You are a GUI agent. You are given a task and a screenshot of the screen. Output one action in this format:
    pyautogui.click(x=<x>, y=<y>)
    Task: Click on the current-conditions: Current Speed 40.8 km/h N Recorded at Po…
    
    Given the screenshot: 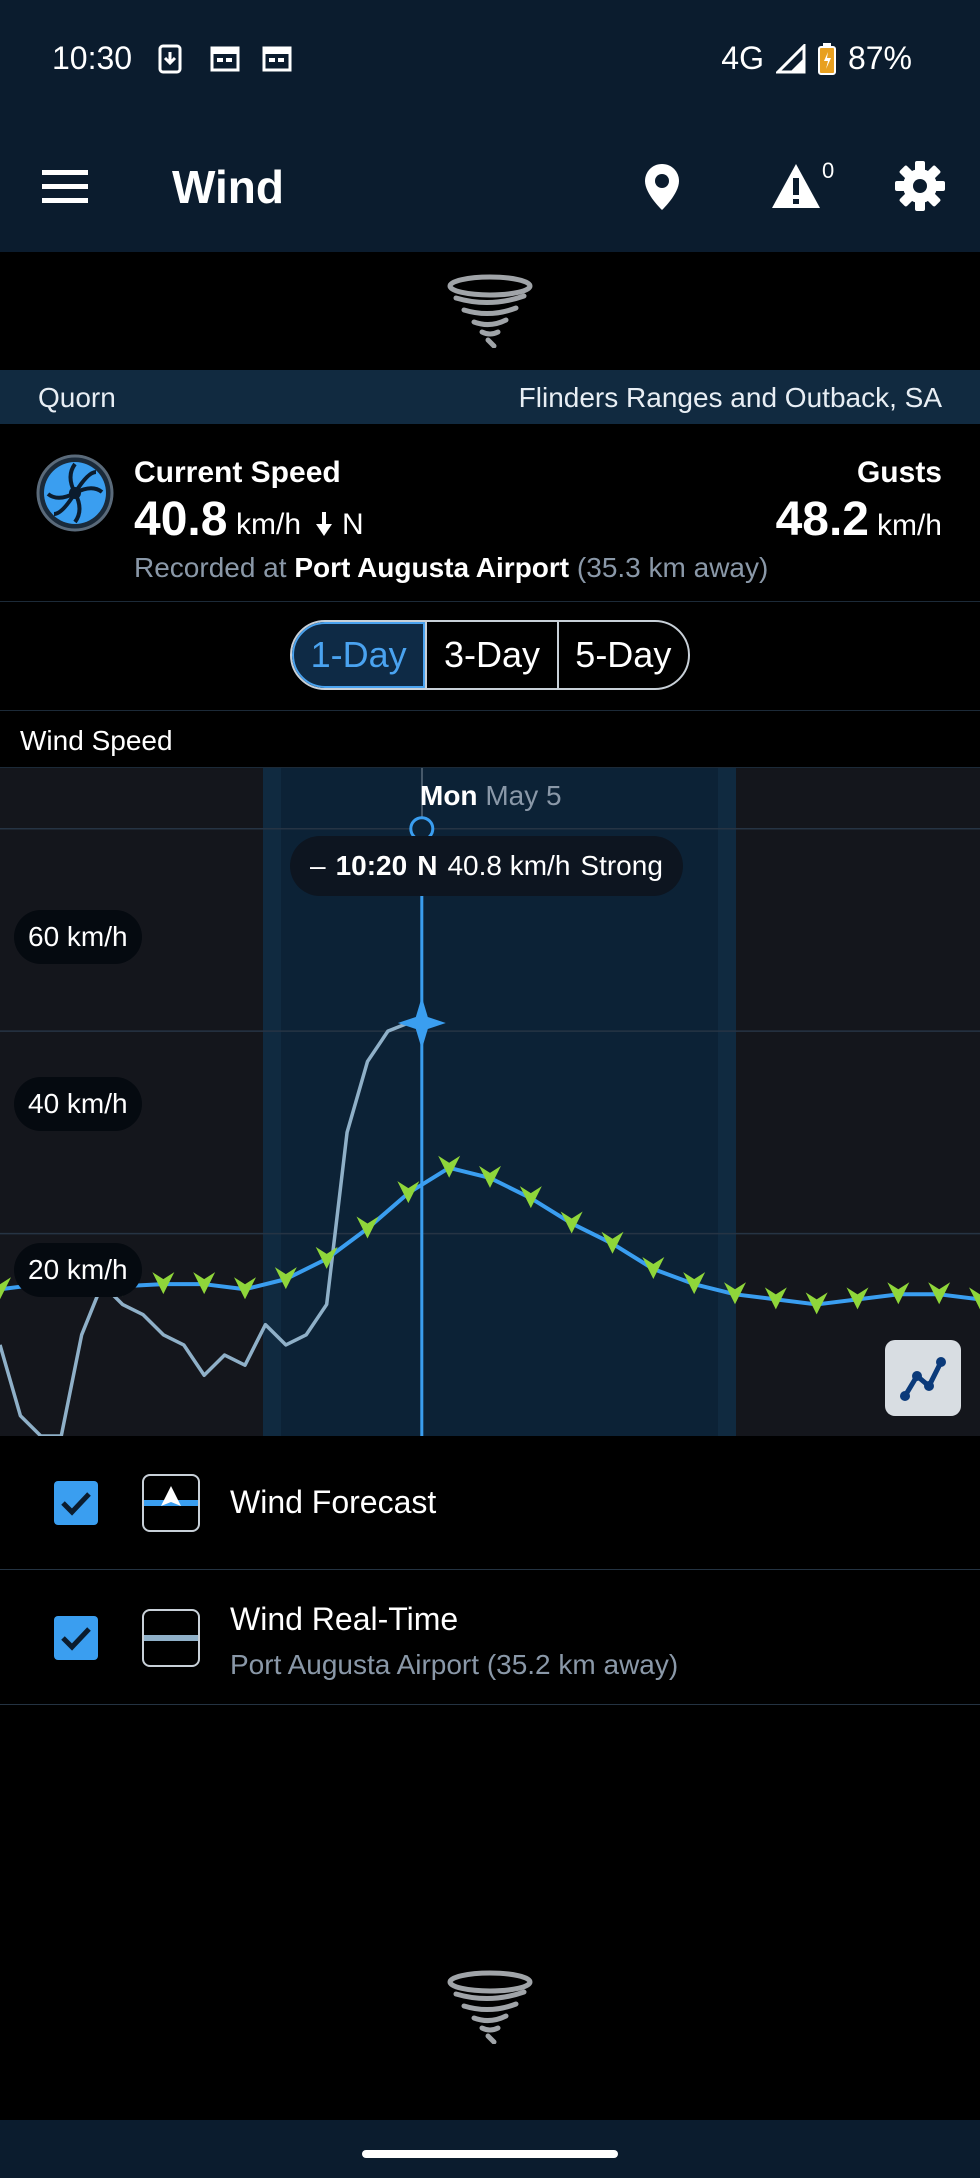 What is the action you would take?
    pyautogui.click(x=490, y=513)
    